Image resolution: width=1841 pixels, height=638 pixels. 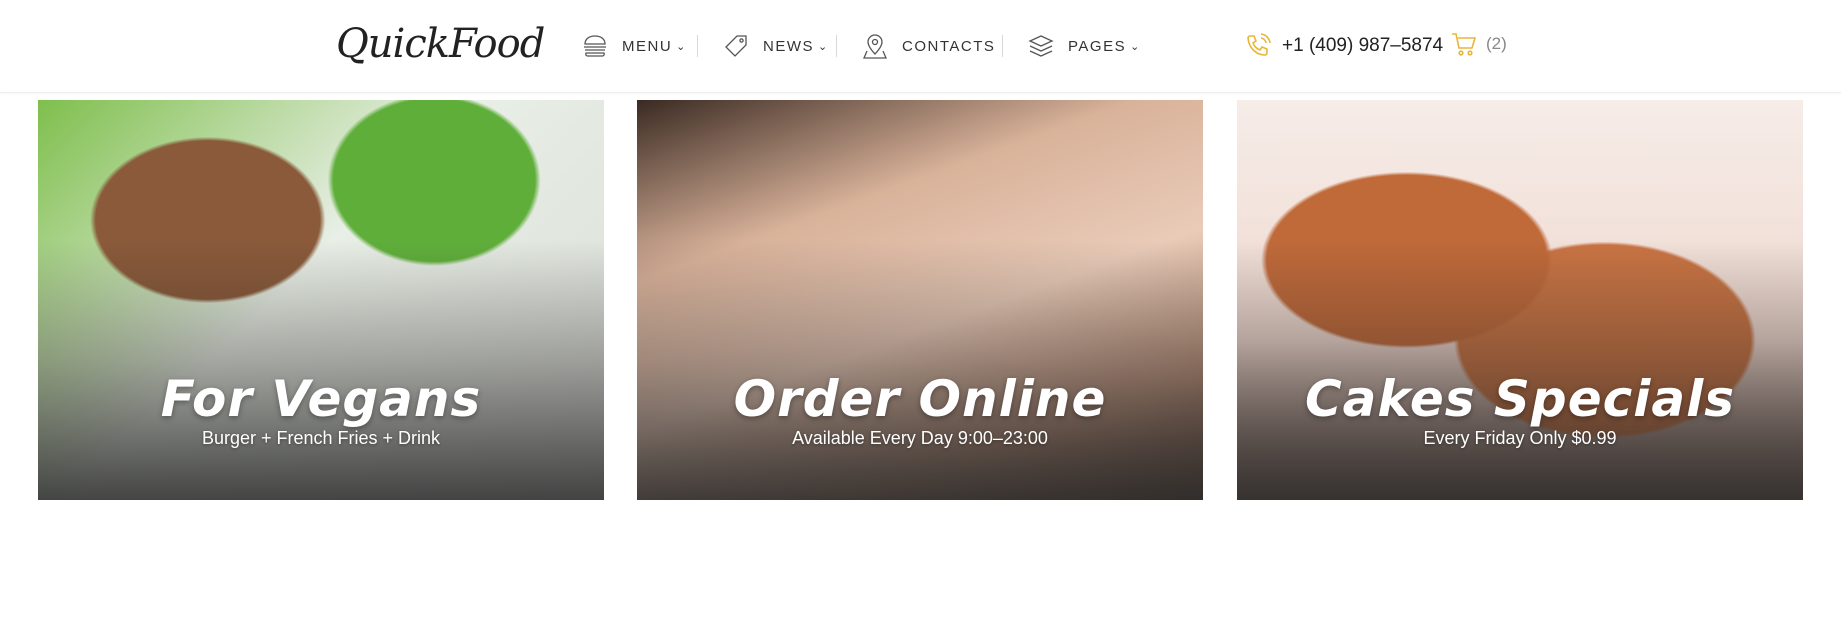 I want to click on phone-number: +1 (409) 987–5874, so click(x=1363, y=45).